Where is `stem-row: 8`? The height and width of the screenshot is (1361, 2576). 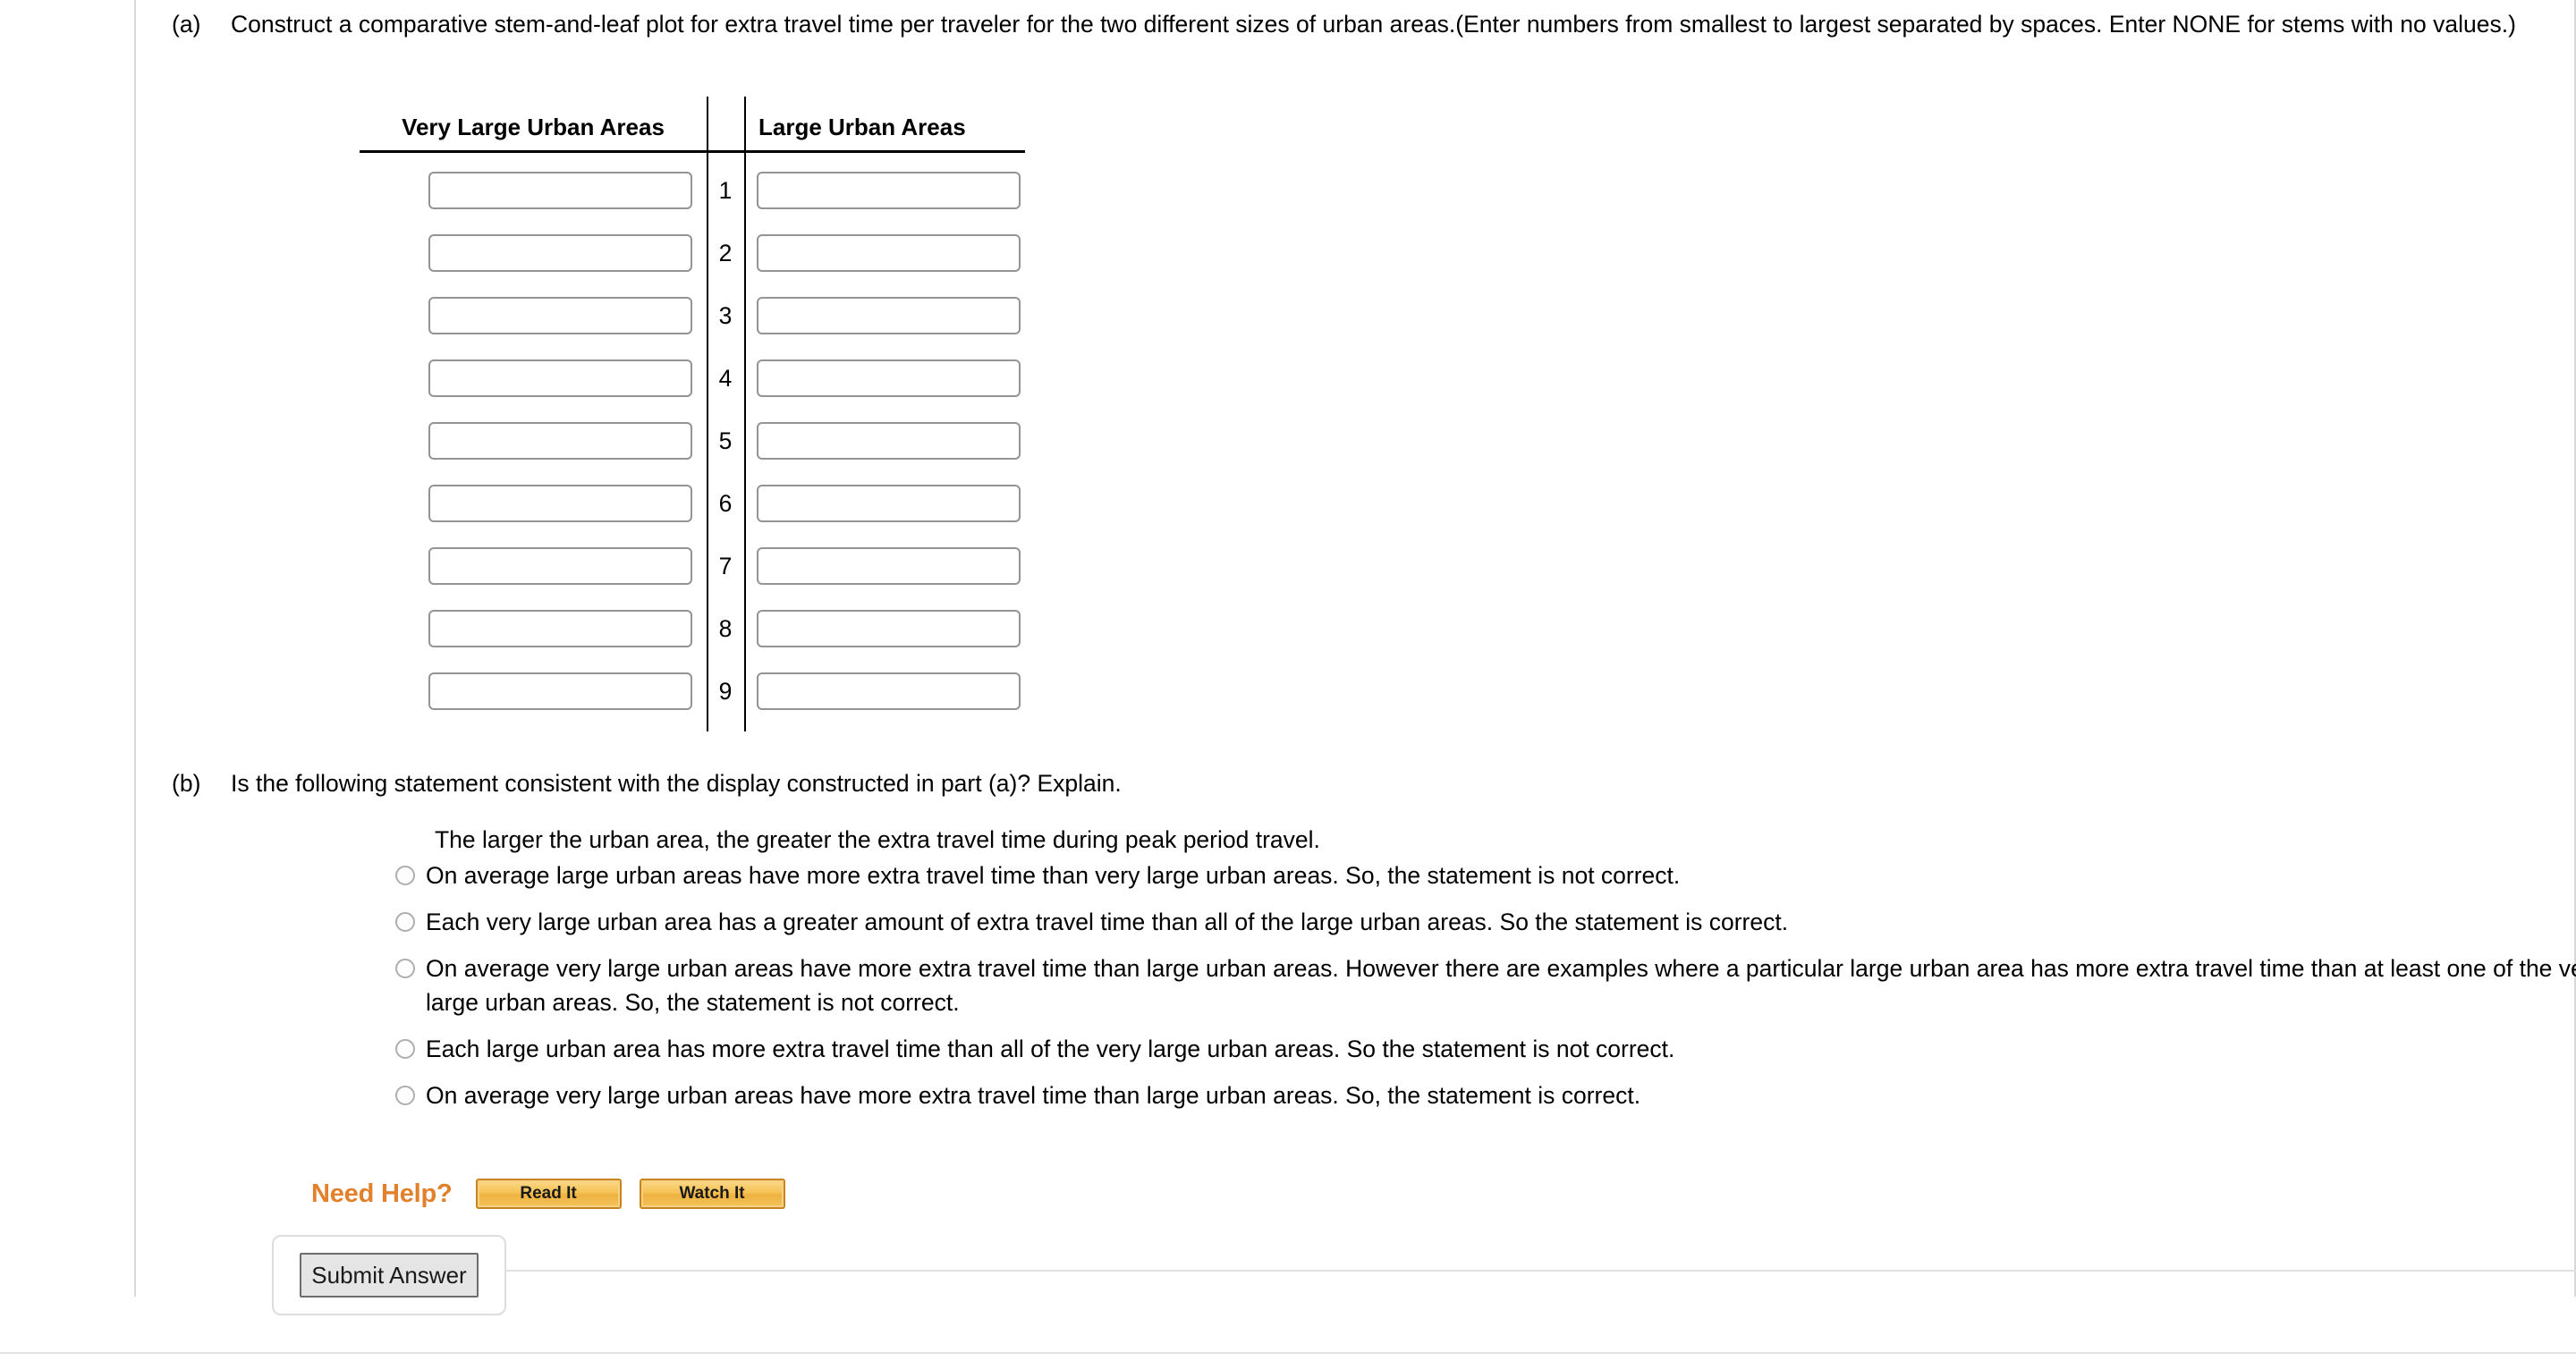 stem-row: 8 is located at coordinates (699, 628).